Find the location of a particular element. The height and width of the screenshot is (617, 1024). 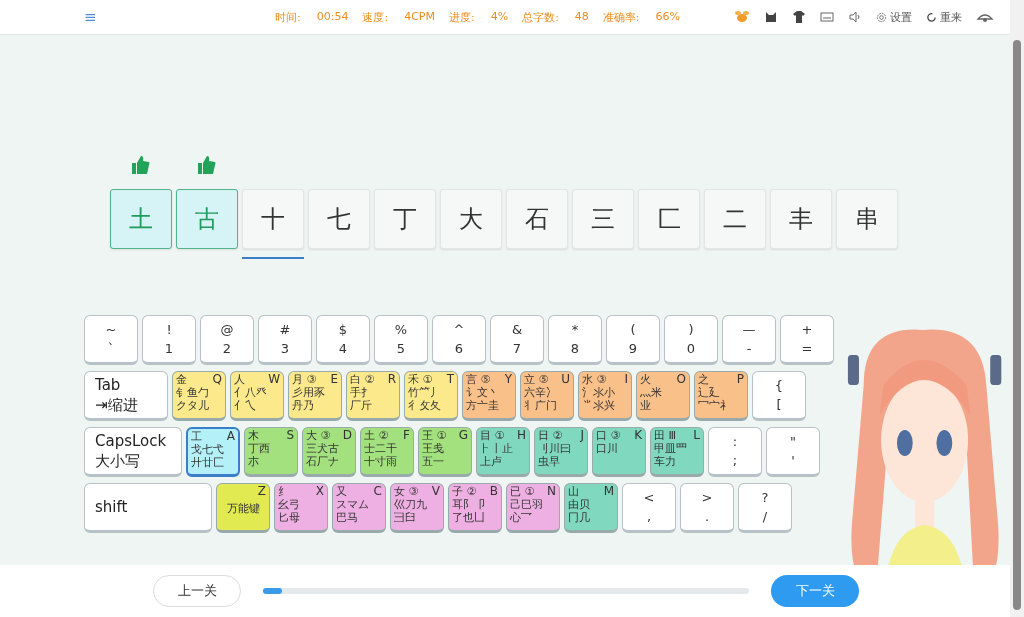

keyboard-key: 工 A 戈七弋 廾廿匚 is located at coordinates (213, 452).